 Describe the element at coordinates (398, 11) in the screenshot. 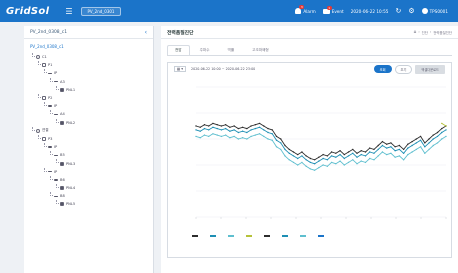

I see `refresh-icon: ↻` at that location.